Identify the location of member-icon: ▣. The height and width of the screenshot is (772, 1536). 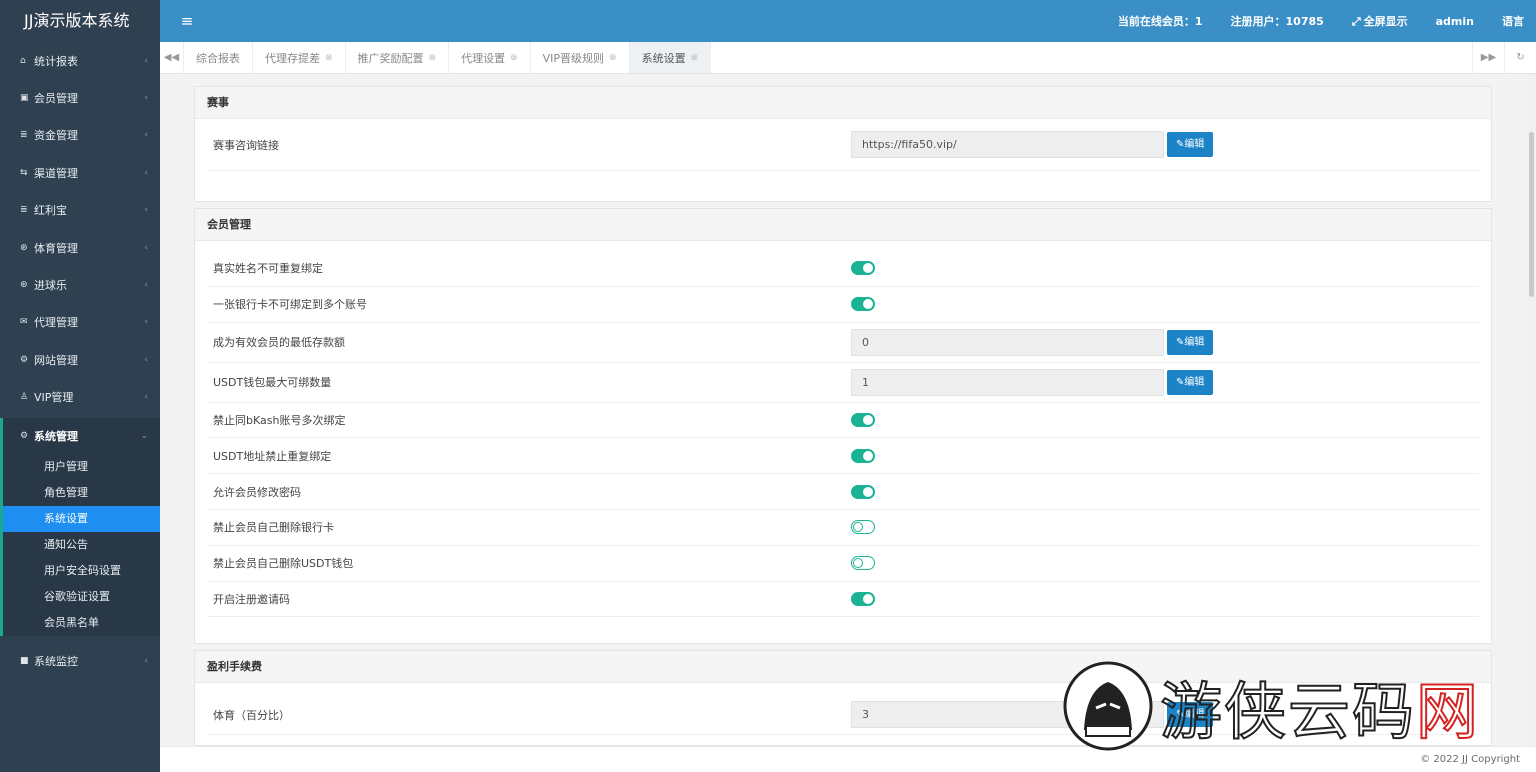
(24, 98).